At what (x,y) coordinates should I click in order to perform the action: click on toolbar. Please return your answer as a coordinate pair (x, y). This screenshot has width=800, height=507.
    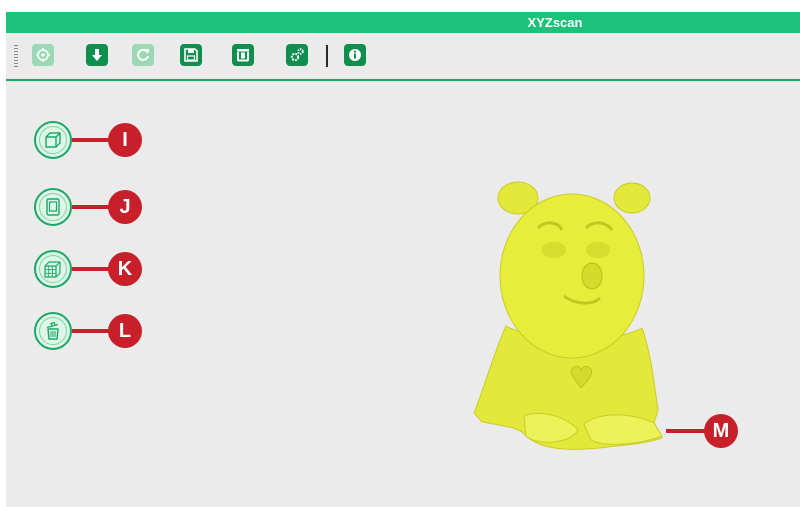
    Looking at the image, I should click on (403, 57).